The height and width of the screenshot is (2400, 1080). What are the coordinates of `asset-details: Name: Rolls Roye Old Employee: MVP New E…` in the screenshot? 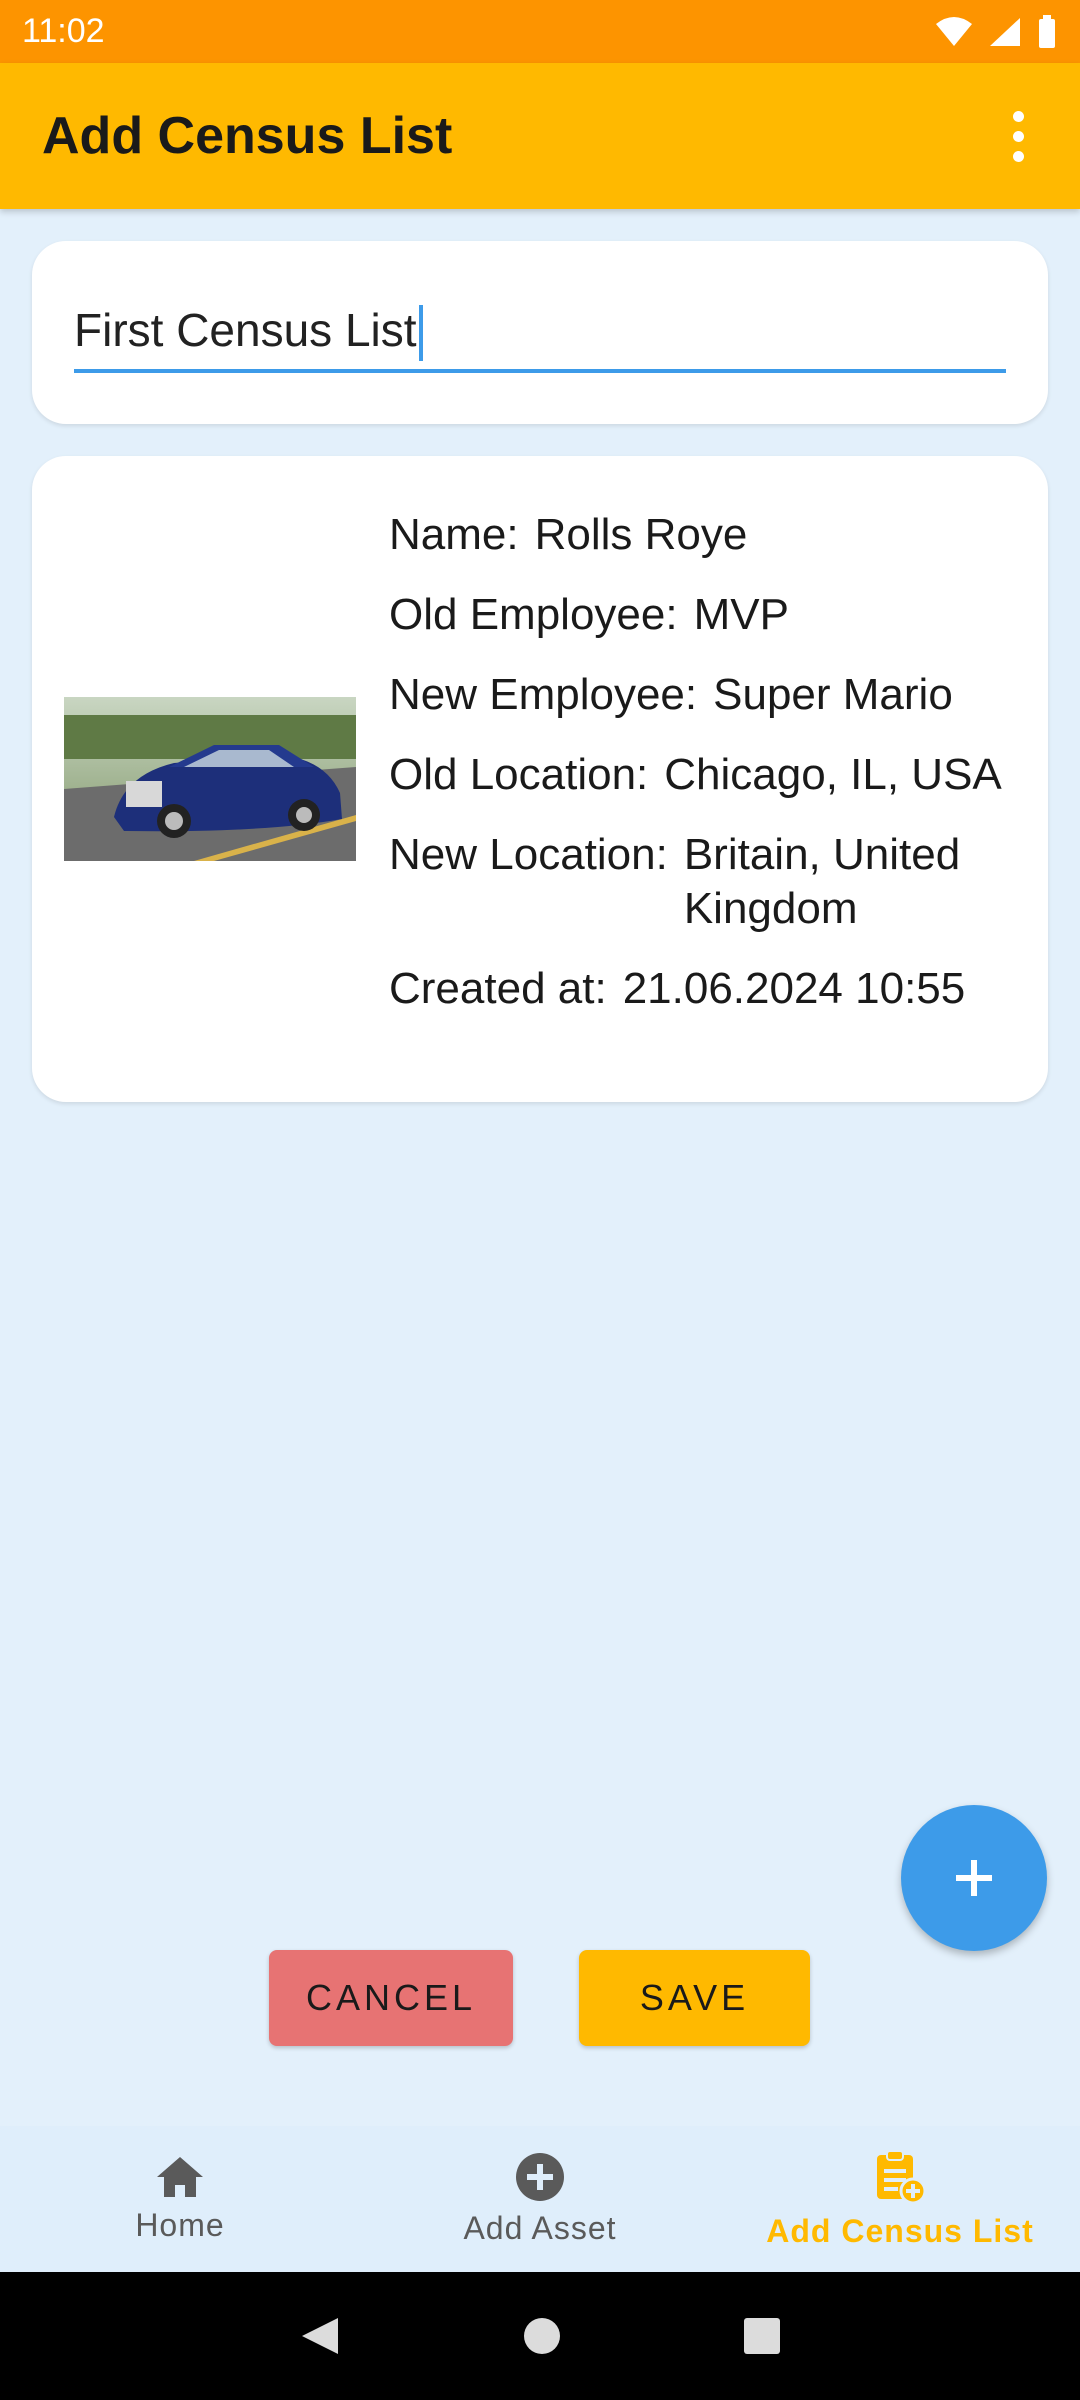 It's located at (709, 775).